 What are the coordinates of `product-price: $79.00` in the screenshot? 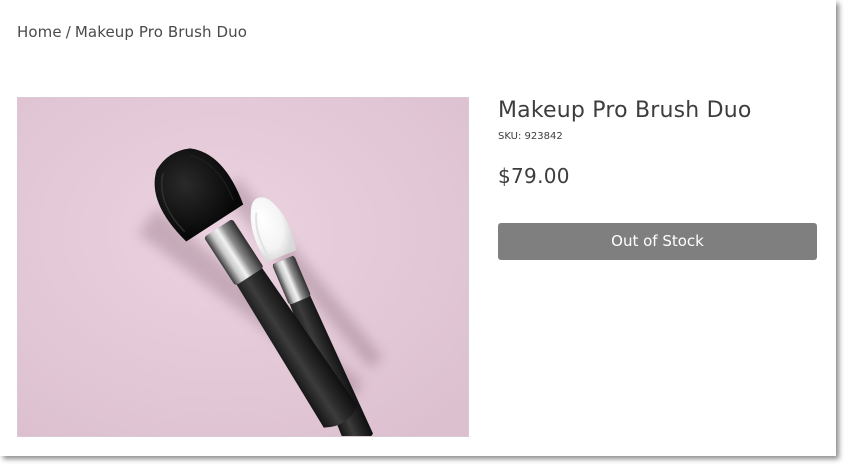 It's located at (534, 176).